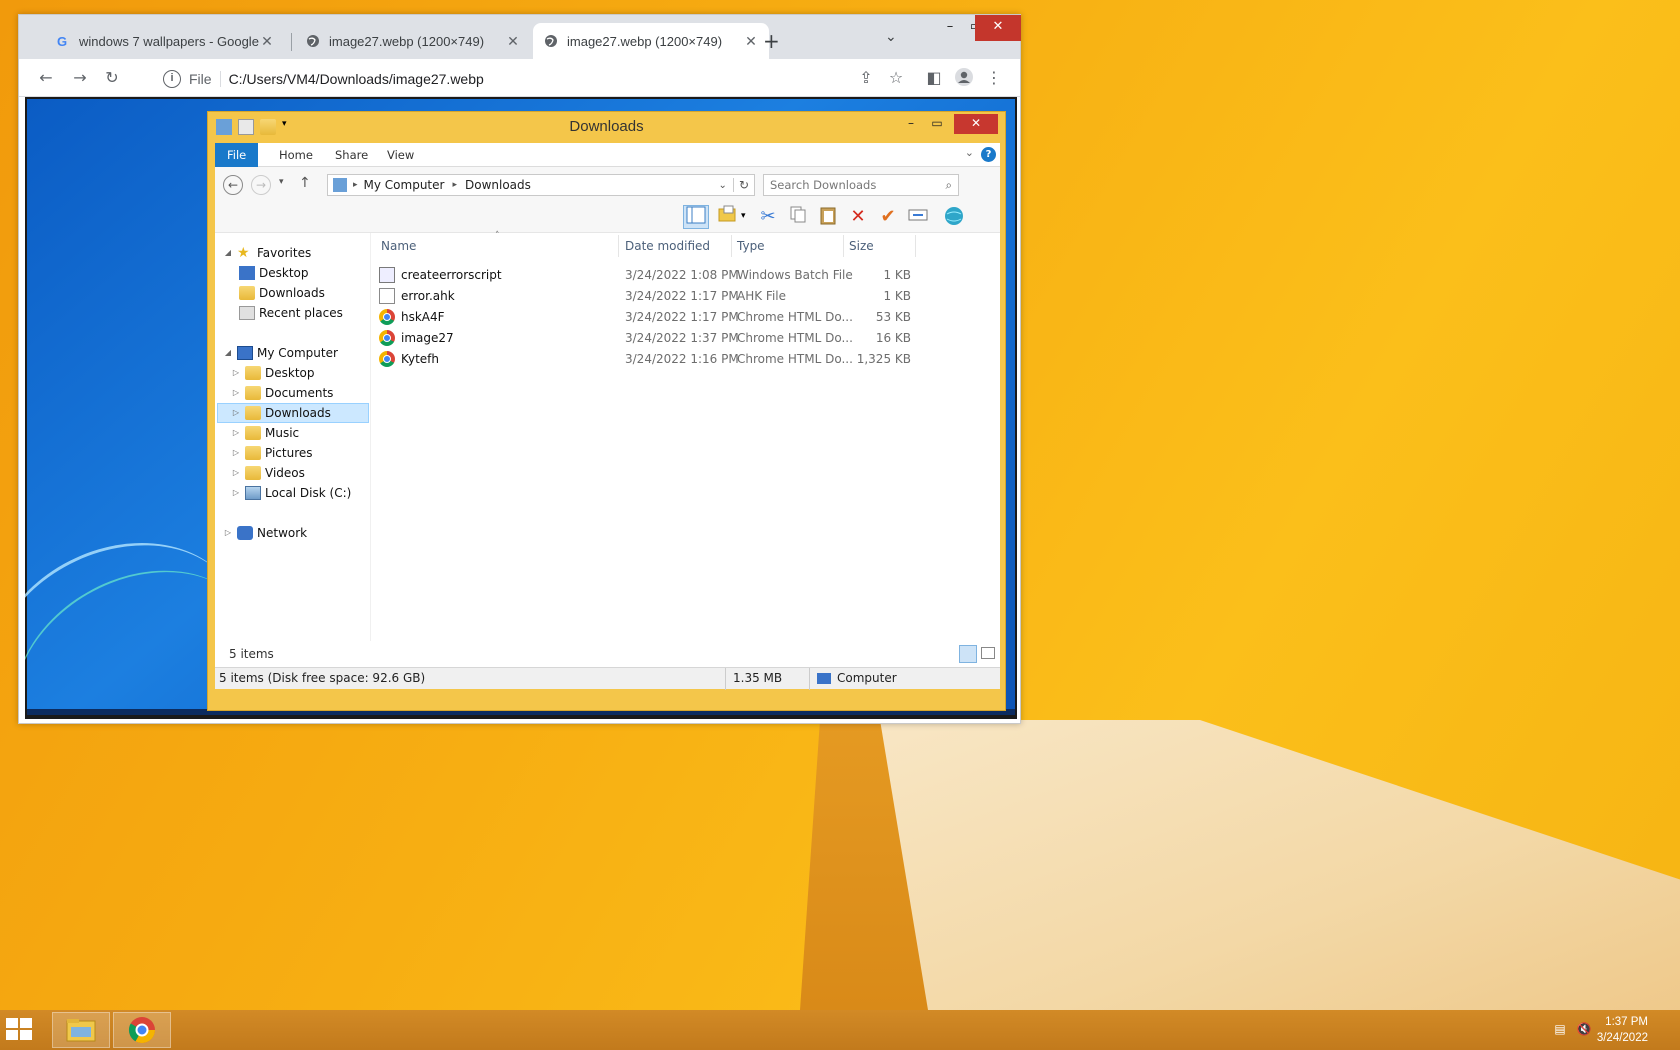 The image size is (1680, 1050). I want to click on nav-network: ▷ Network, so click(265, 533).